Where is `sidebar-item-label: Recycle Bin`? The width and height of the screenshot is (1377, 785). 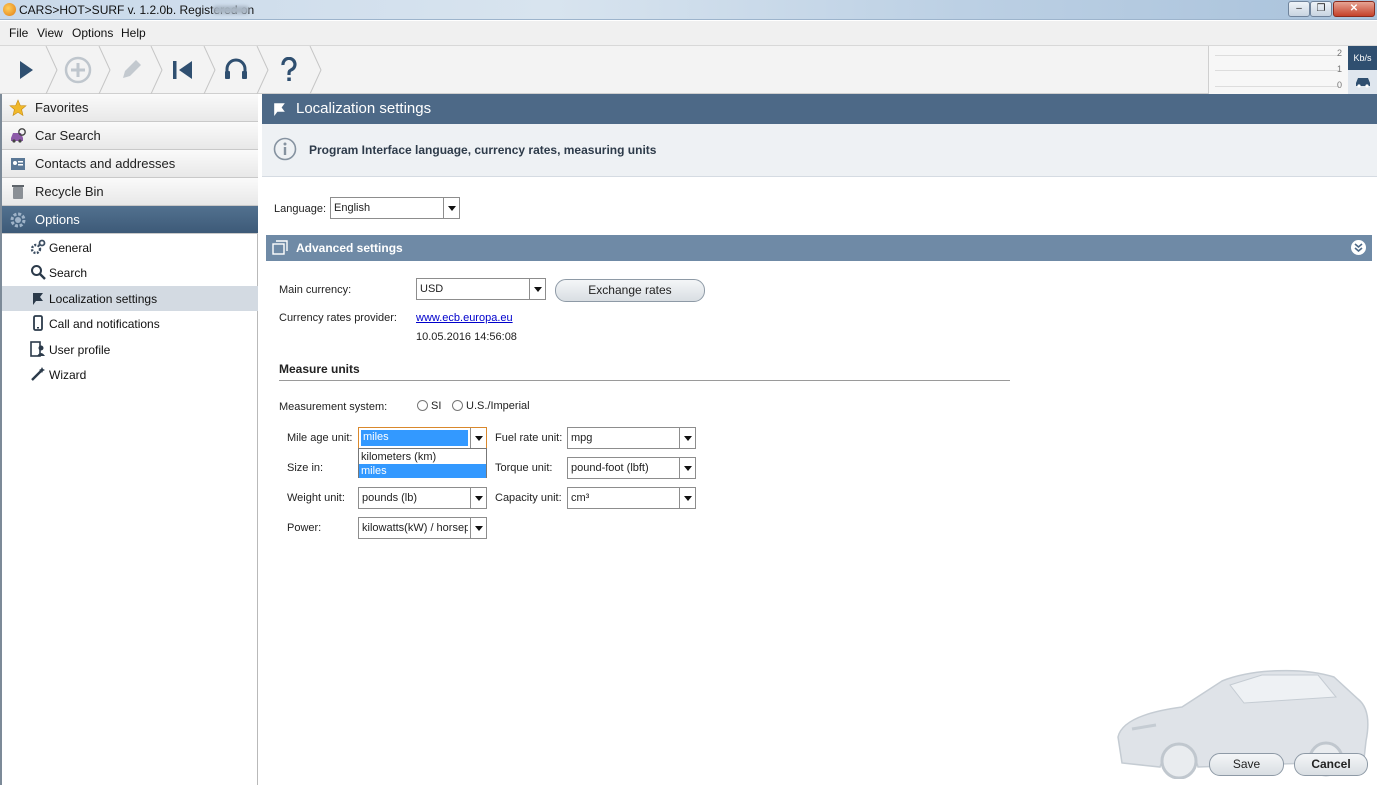
sidebar-item-label: Recycle Bin is located at coordinates (69, 191).